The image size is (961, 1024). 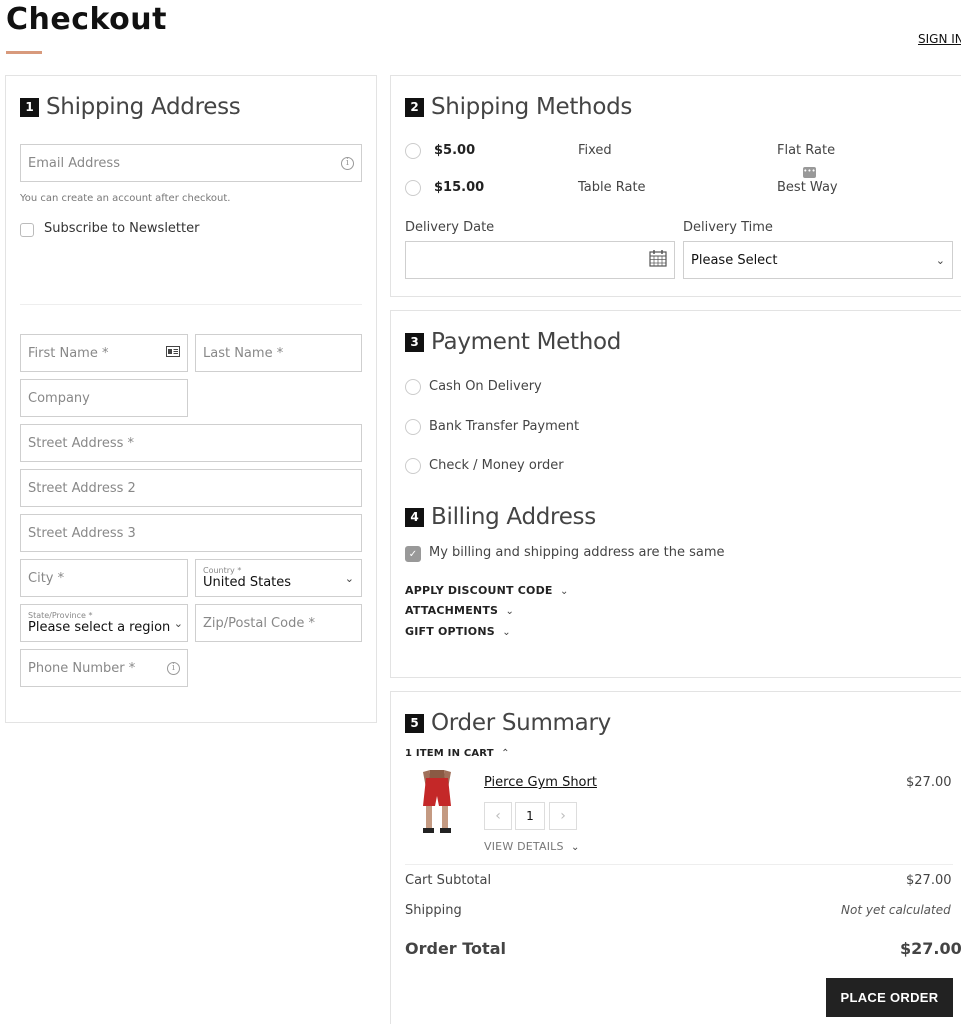 I want to click on state-value: Please select a region,, so click(x=99, y=627).